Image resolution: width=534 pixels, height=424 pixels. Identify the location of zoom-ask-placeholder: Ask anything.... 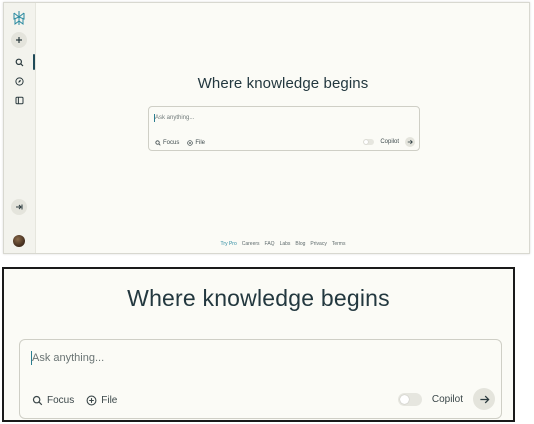
(68, 358).